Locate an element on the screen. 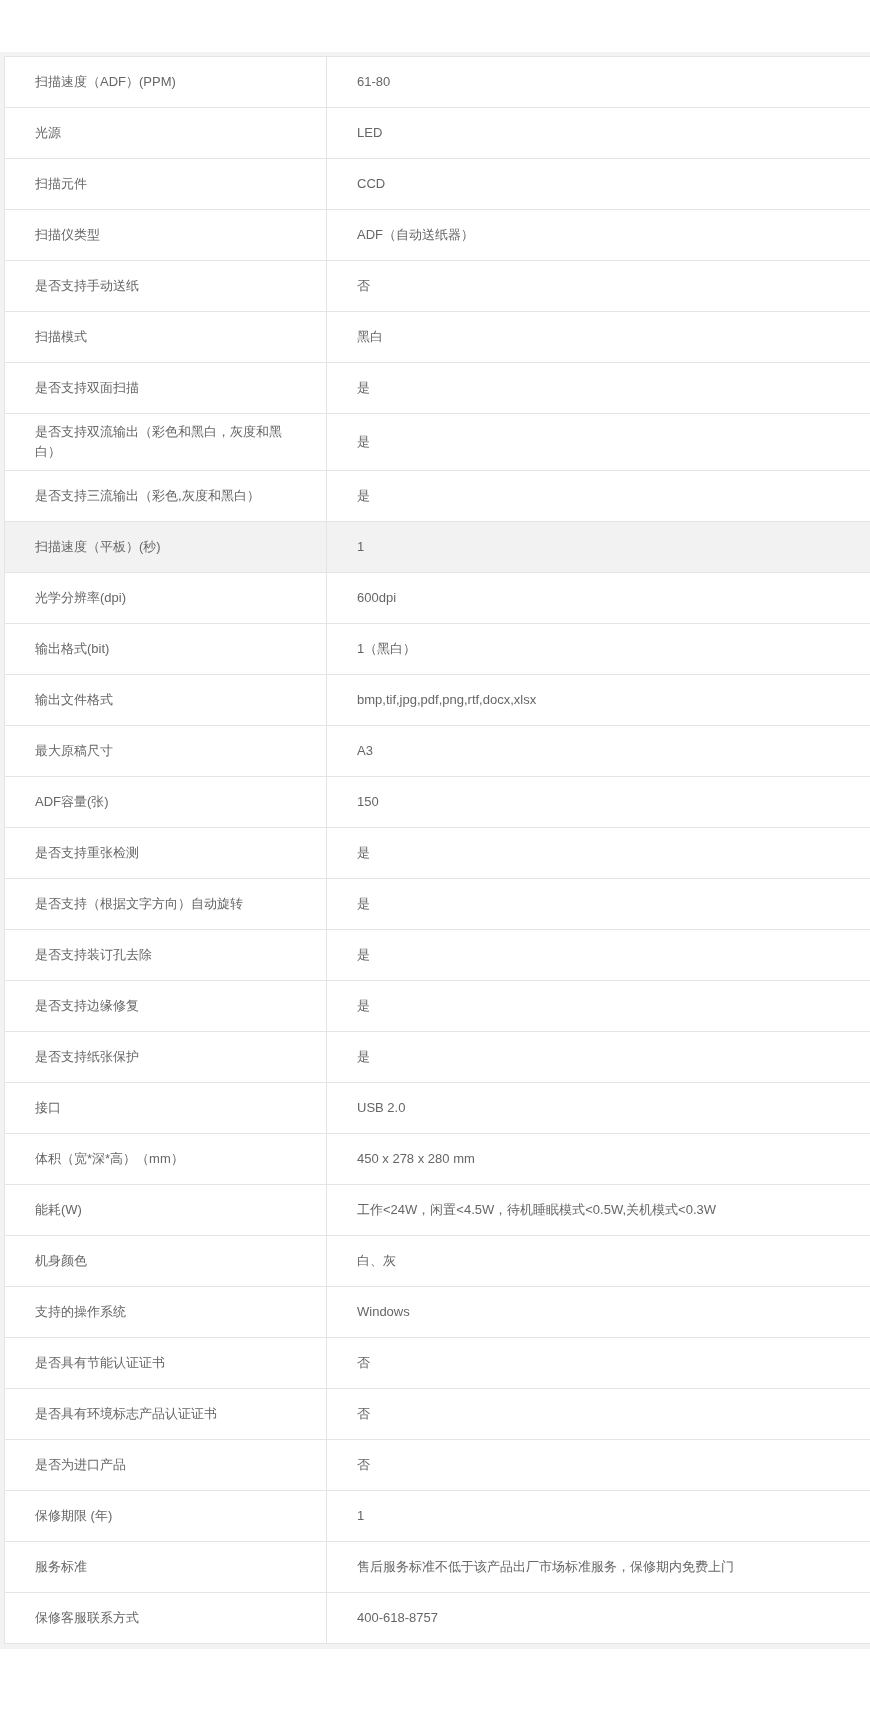  table-cell-text: 最大原稿尺寸 is located at coordinates (74, 751).